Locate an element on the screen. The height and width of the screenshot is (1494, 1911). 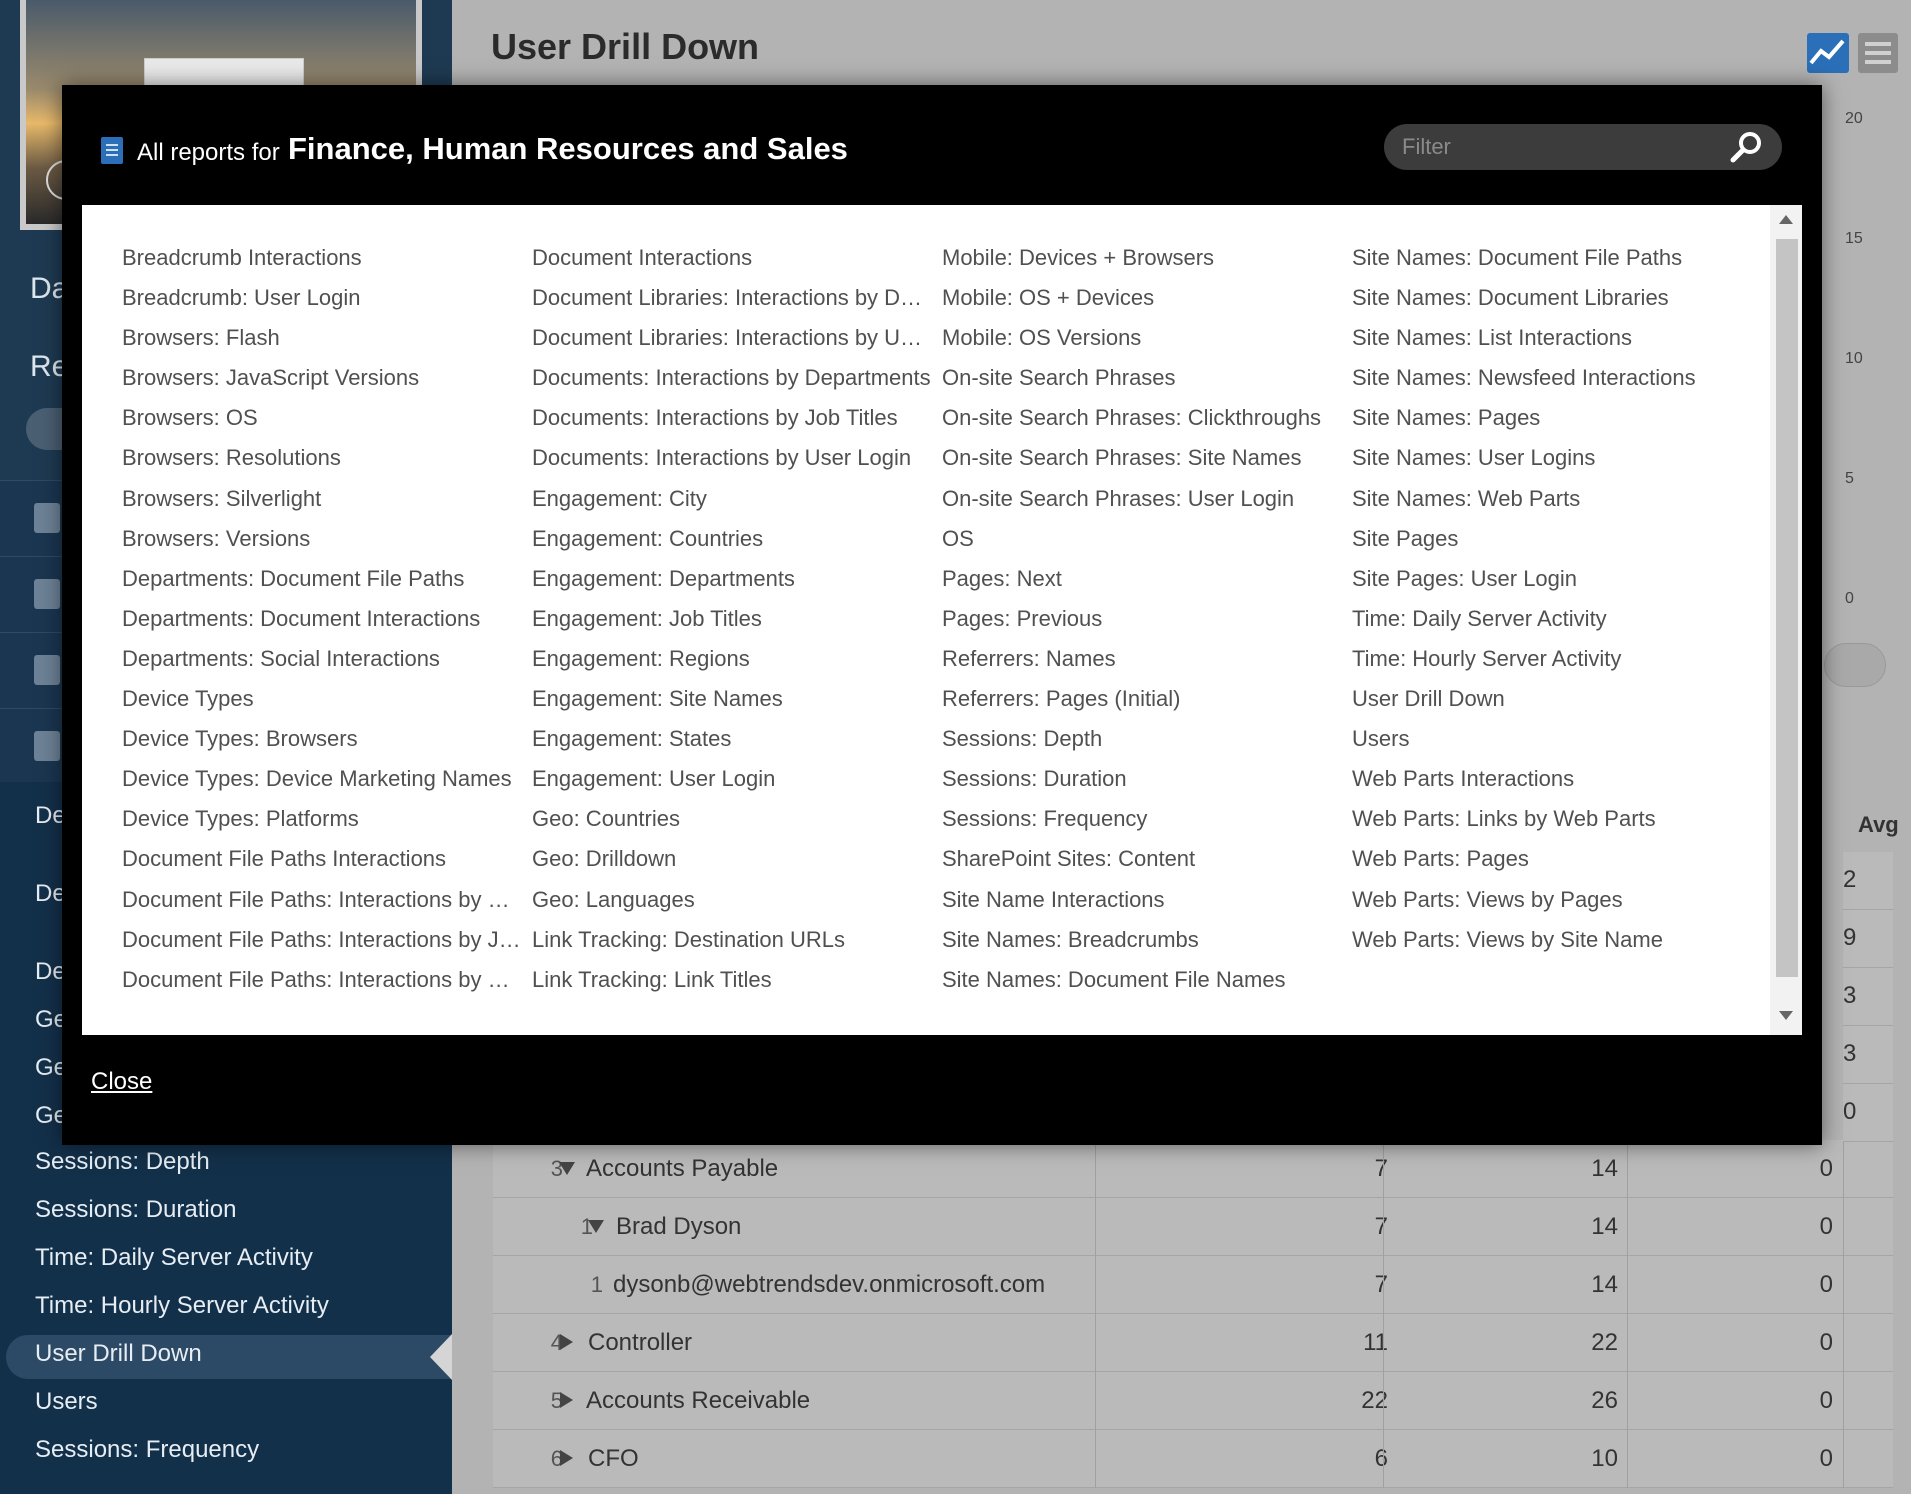
scroll-up-icon is located at coordinates (1786, 219).